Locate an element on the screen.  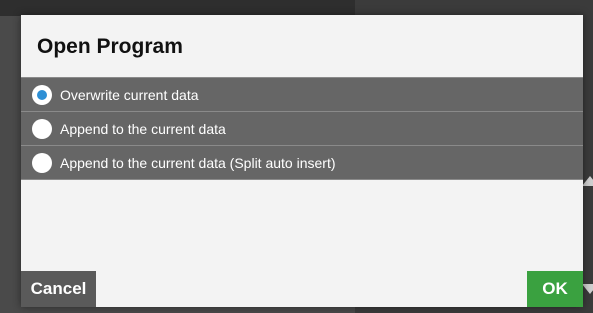
option-append: Append to the current data is located at coordinates (302, 129).